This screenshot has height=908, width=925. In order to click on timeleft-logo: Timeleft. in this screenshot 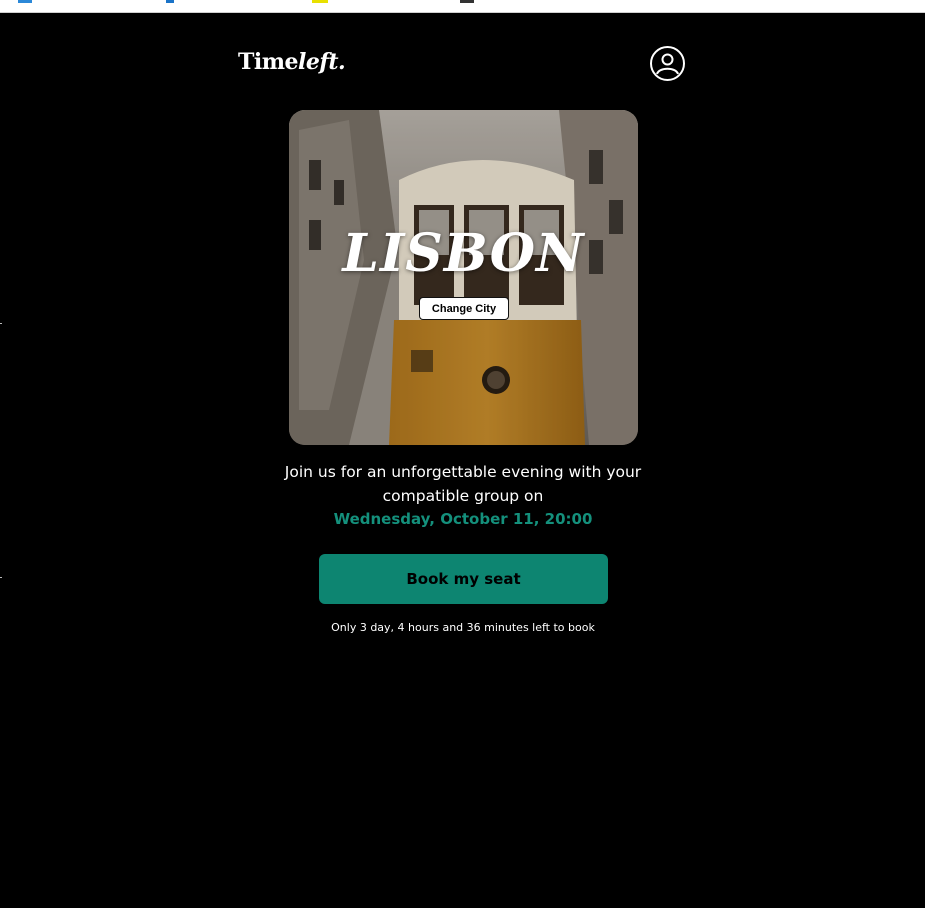, I will do `click(292, 62)`.